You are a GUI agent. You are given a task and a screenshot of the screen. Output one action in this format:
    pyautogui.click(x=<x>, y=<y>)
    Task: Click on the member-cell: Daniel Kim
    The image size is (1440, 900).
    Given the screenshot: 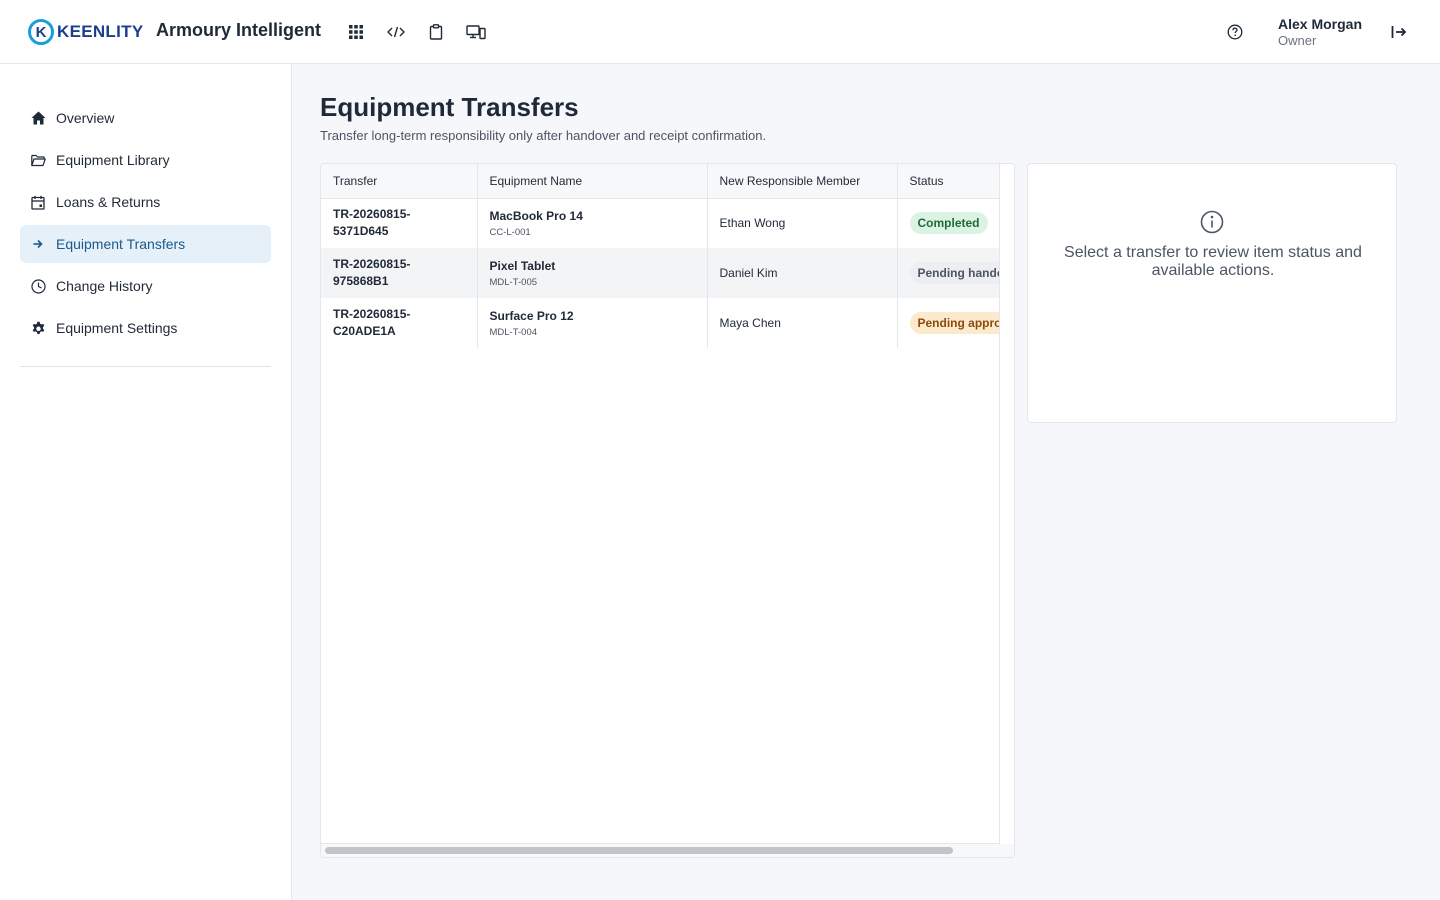 What is the action you would take?
    pyautogui.click(x=802, y=273)
    